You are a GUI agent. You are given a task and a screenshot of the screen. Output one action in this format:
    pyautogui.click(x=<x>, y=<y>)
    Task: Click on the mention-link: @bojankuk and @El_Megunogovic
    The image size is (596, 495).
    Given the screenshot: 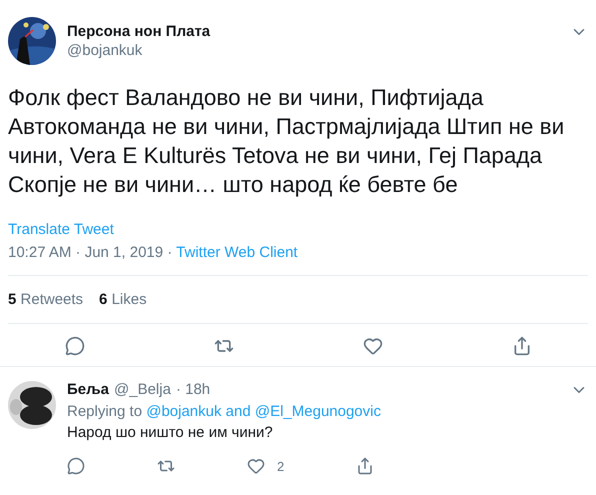 What is the action you would take?
    pyautogui.click(x=263, y=411)
    